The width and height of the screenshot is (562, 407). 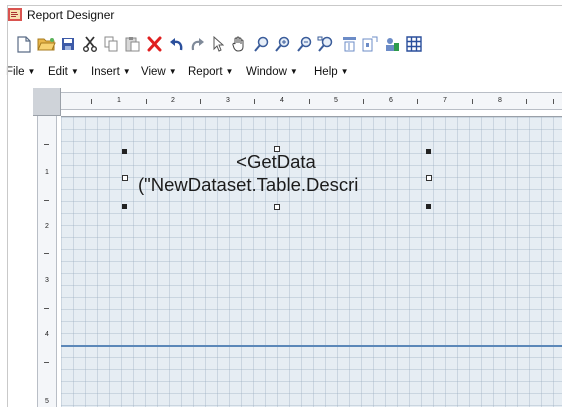 I want to click on zoom-fit-icon, so click(x=325, y=44).